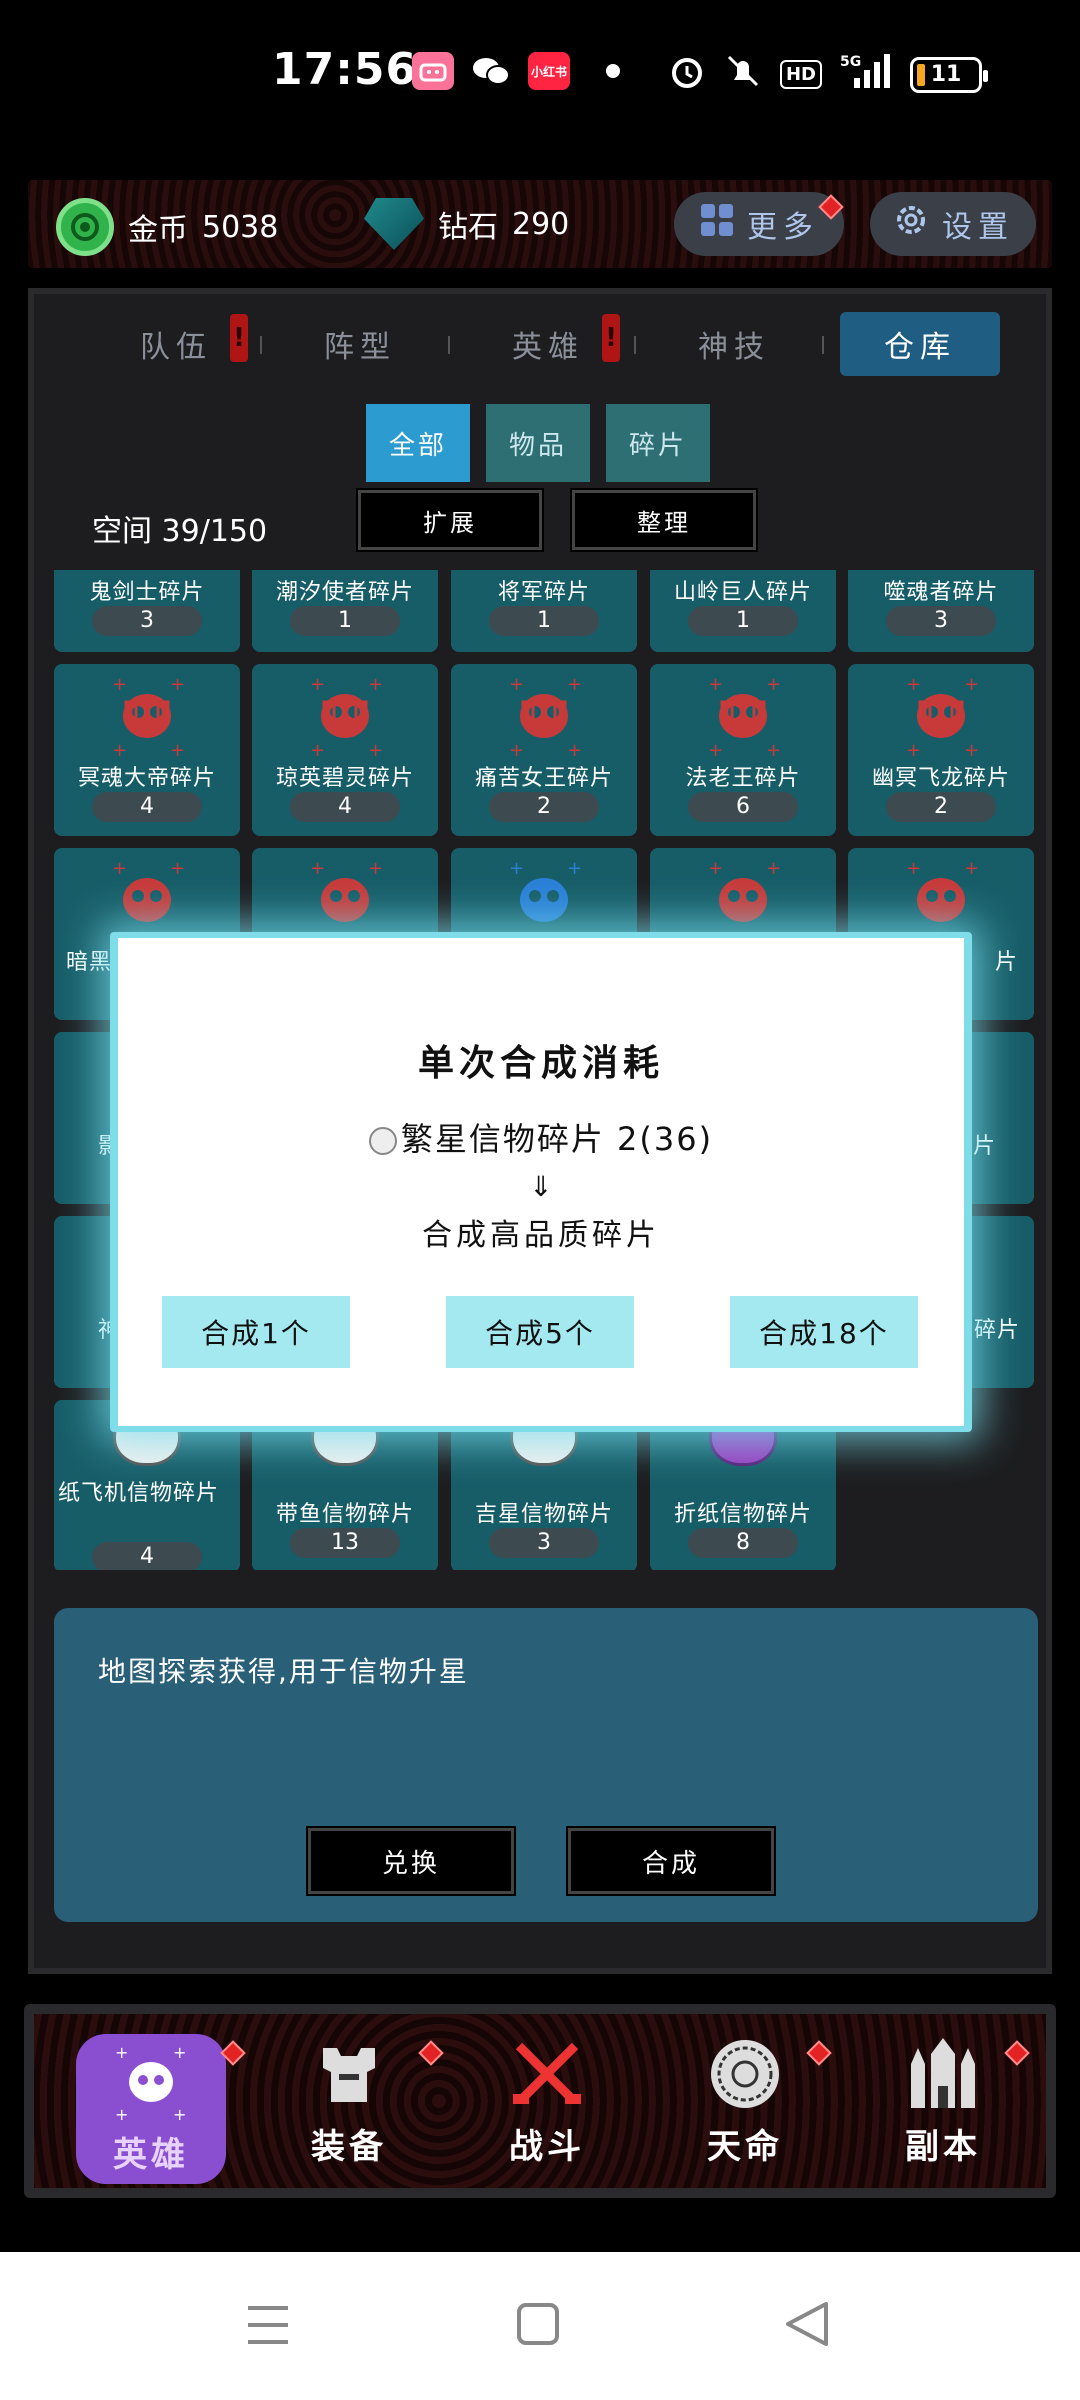  I want to click on fragment-cell: 山岭巨人碎片 1, so click(743, 611).